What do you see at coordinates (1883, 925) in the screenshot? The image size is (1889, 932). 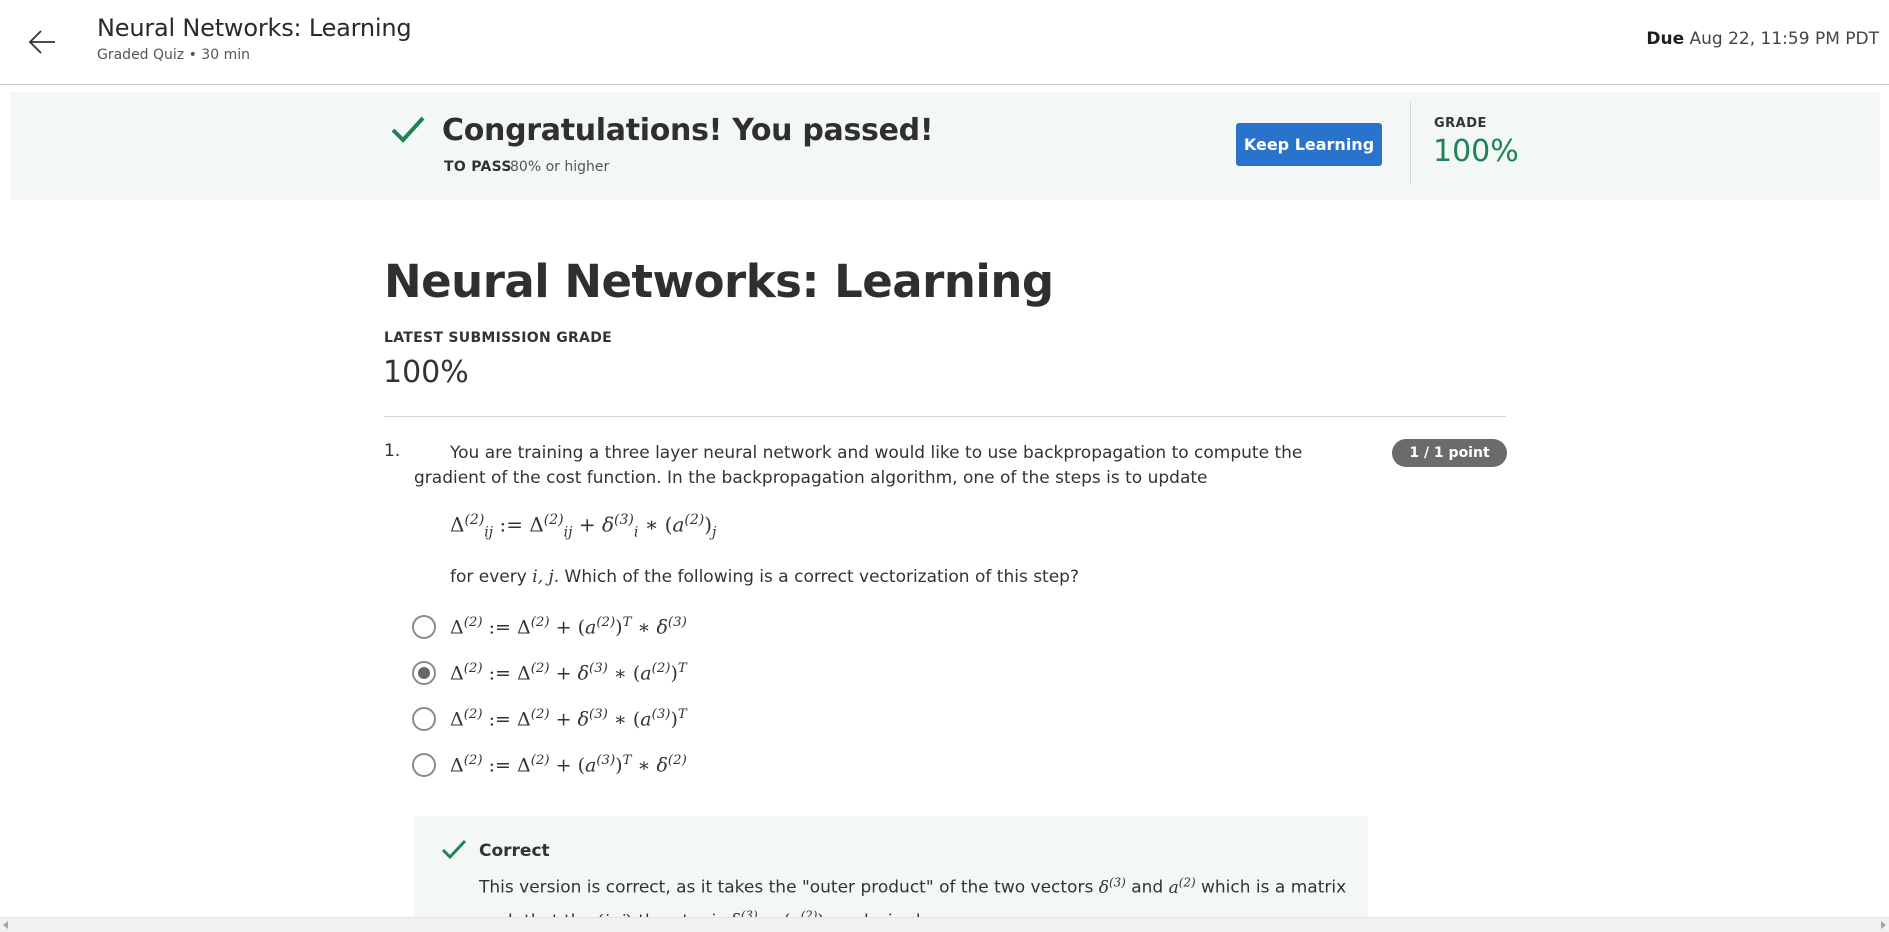 I see `scroll-right-icon` at bounding box center [1883, 925].